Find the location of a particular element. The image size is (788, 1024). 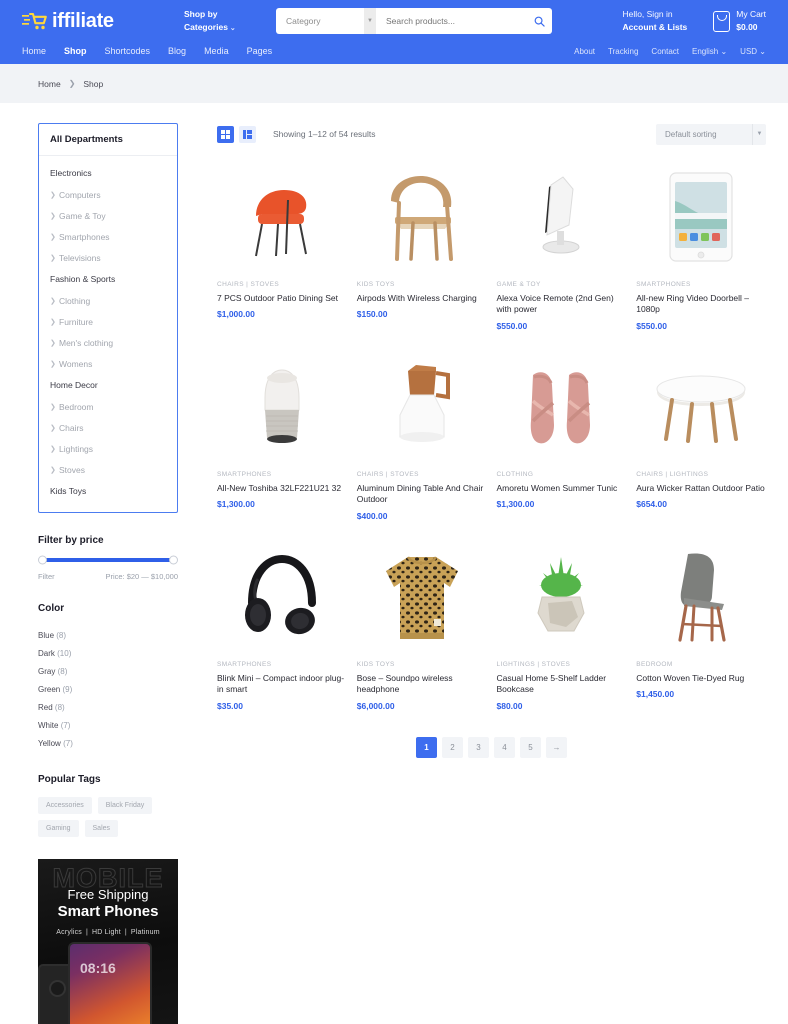

breadcrumb-home: Home is located at coordinates (49, 84).